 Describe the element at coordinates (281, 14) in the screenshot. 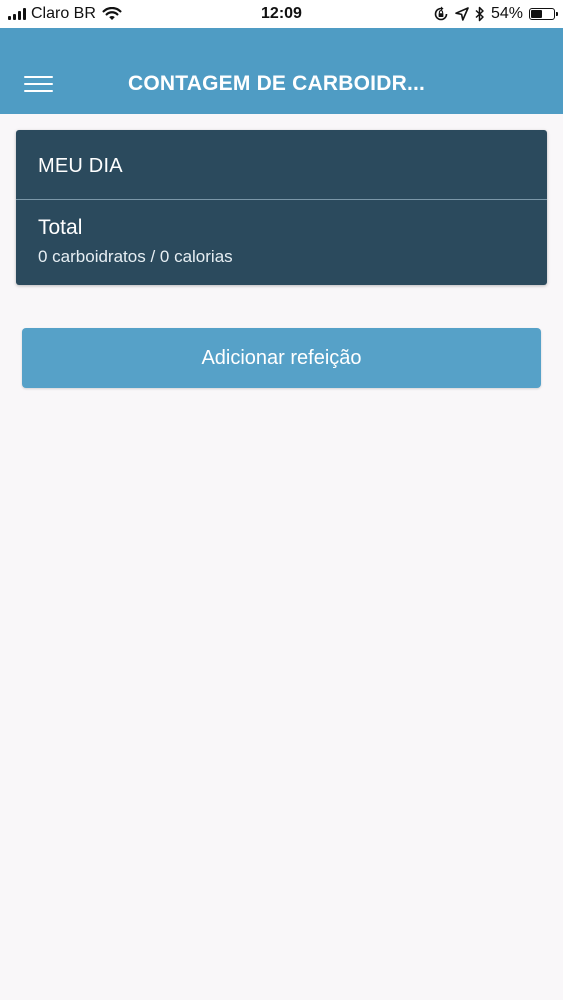

I see `status-bar: Claro BR 12:09 54%` at that location.